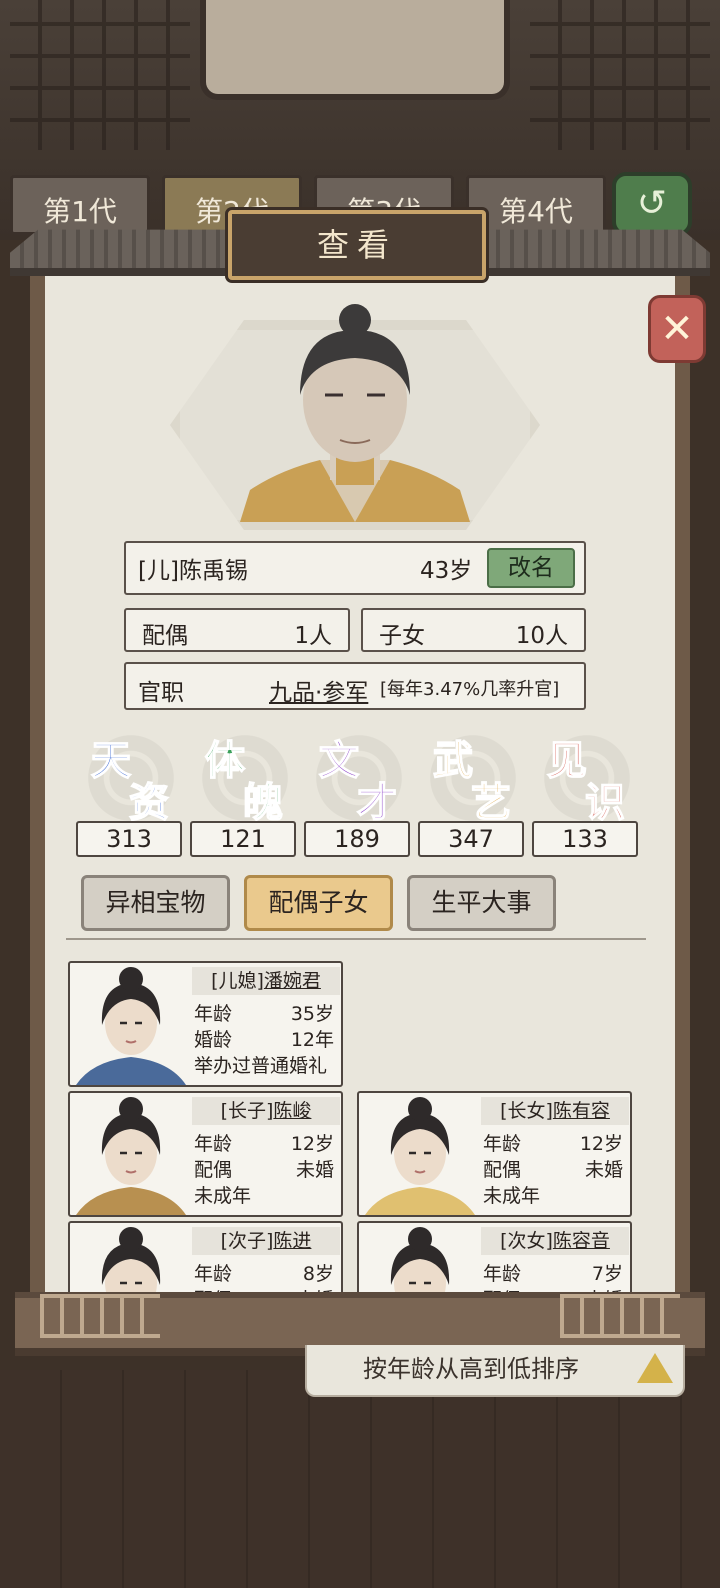  Describe the element at coordinates (247, 1111) in the screenshot. I see `relation-tag: [长子]` at that location.